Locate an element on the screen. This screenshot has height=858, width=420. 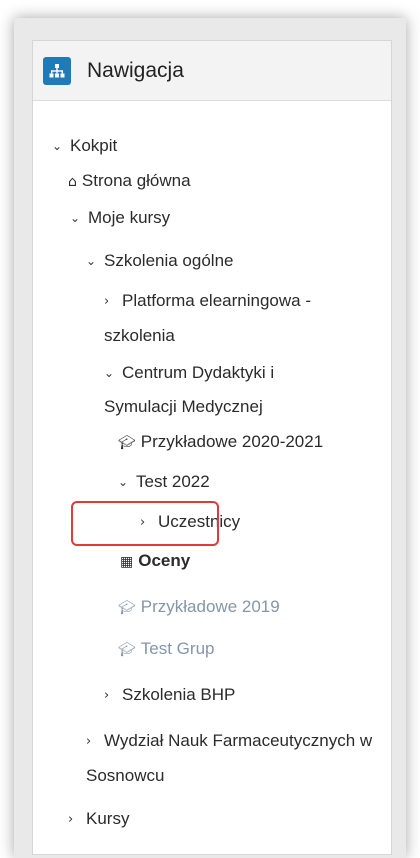
tree-item-platforma: › Platforma elearningowa - szkolenia is located at coordinates (239, 318).